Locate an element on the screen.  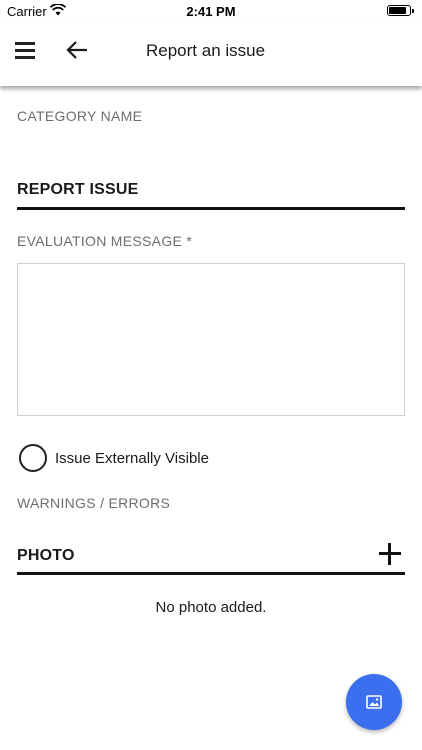
category-name-label: CATEGORY NAME is located at coordinates (80, 116).